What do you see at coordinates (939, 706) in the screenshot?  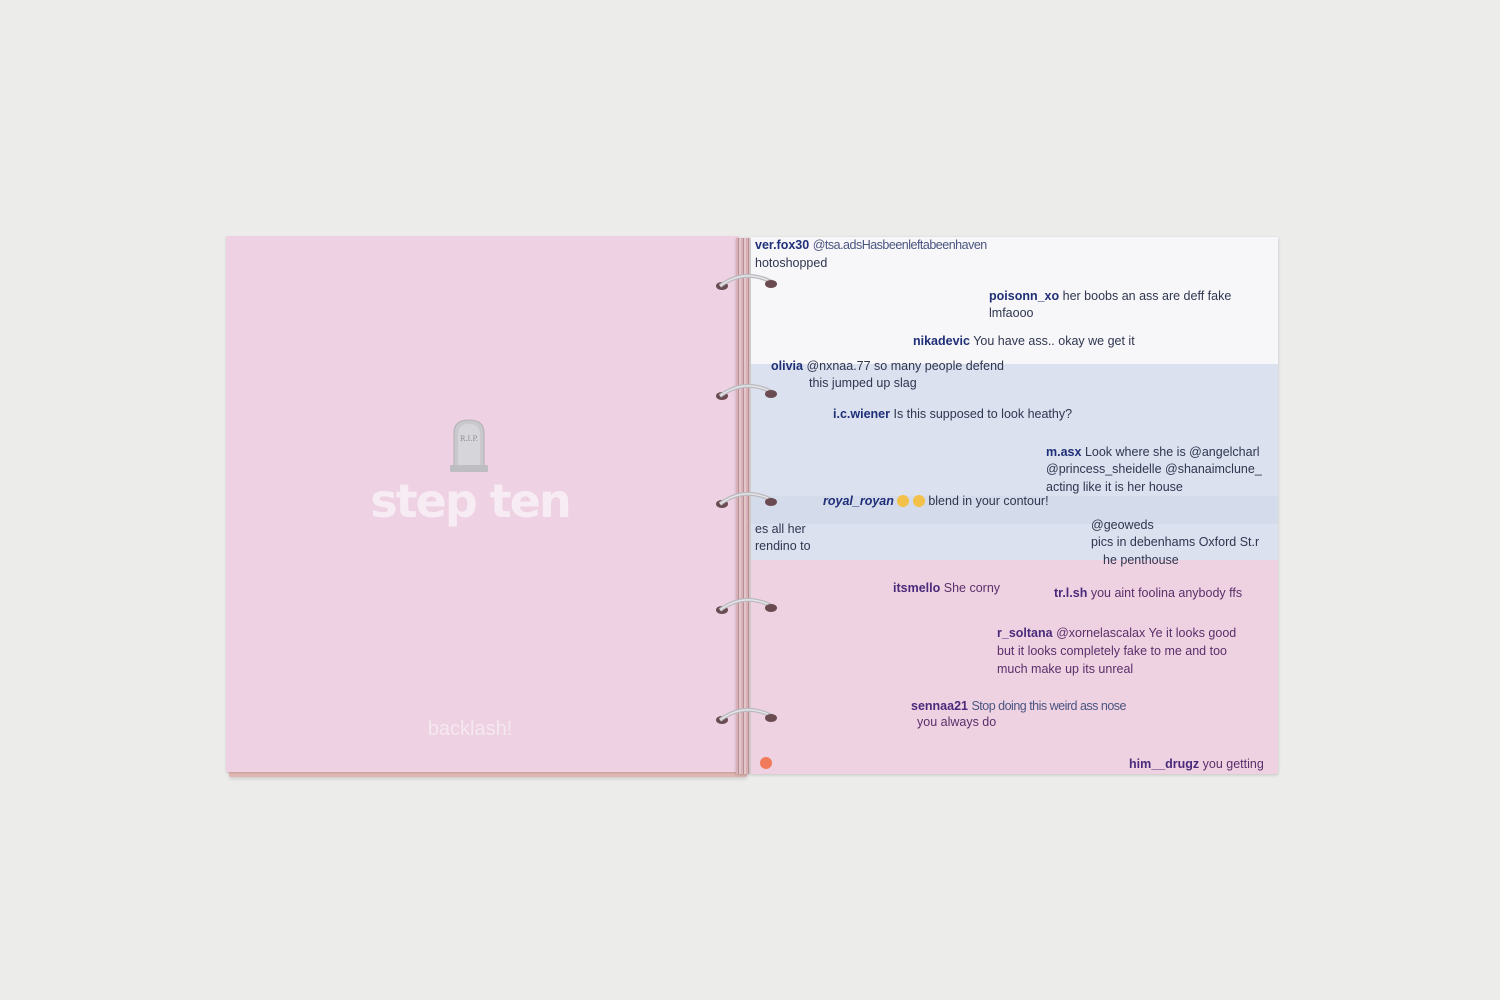 I see `comment-user: sennaa21` at bounding box center [939, 706].